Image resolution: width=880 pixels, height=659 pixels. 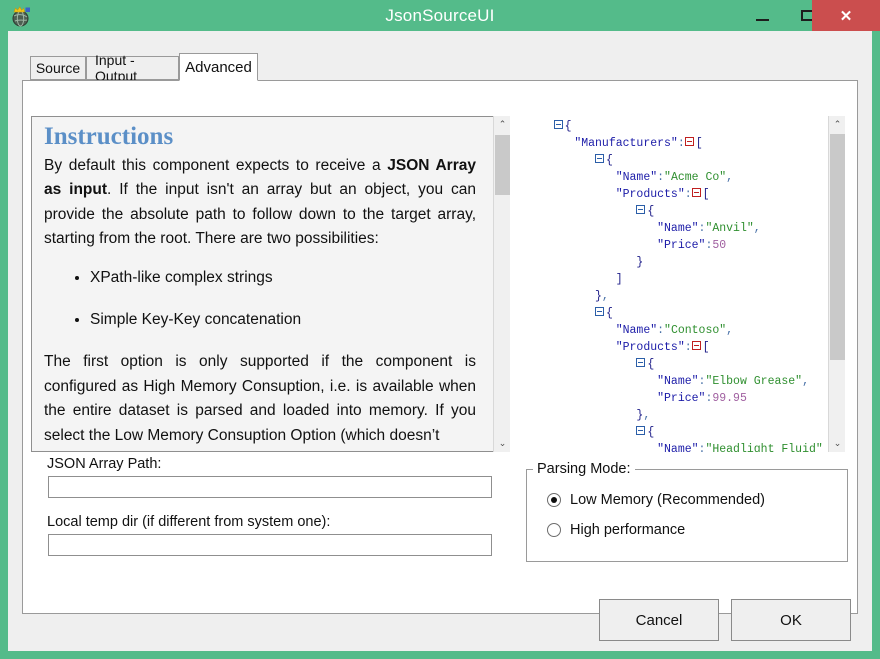 I want to click on json-array-path-input, so click(x=270, y=487).